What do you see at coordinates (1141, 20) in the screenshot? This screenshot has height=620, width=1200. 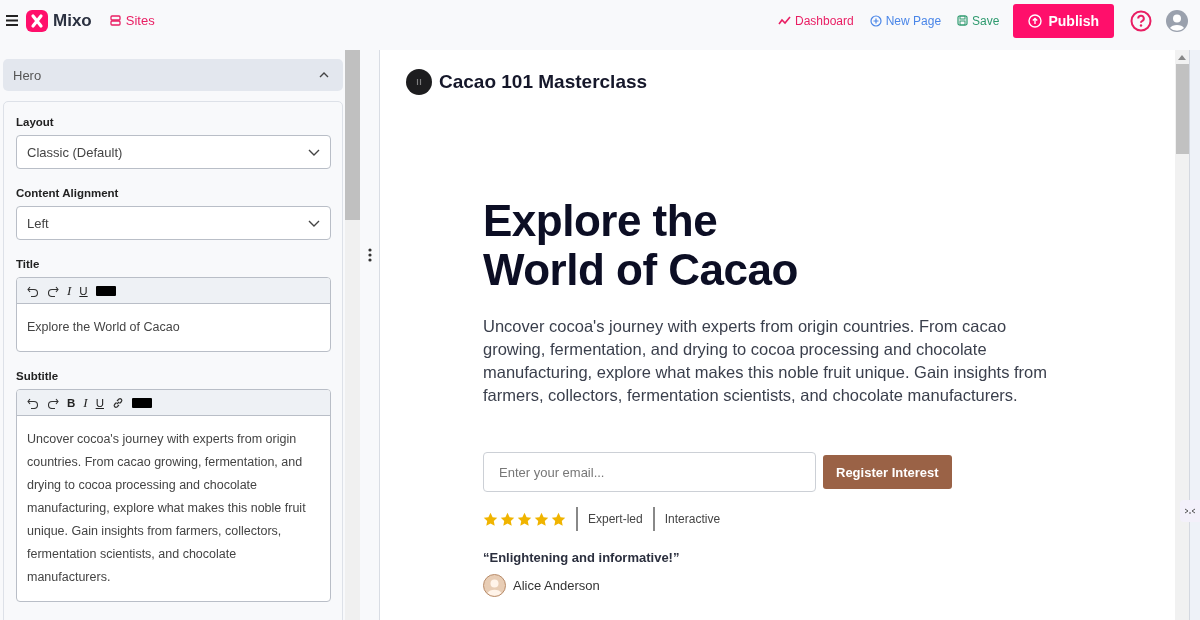 I see `help-icon` at bounding box center [1141, 20].